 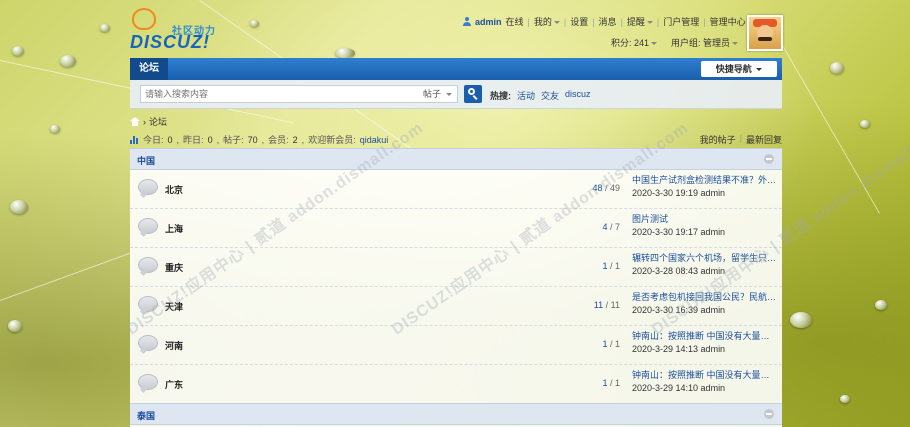 I want to click on my-menu: 我的, so click(x=547, y=21).